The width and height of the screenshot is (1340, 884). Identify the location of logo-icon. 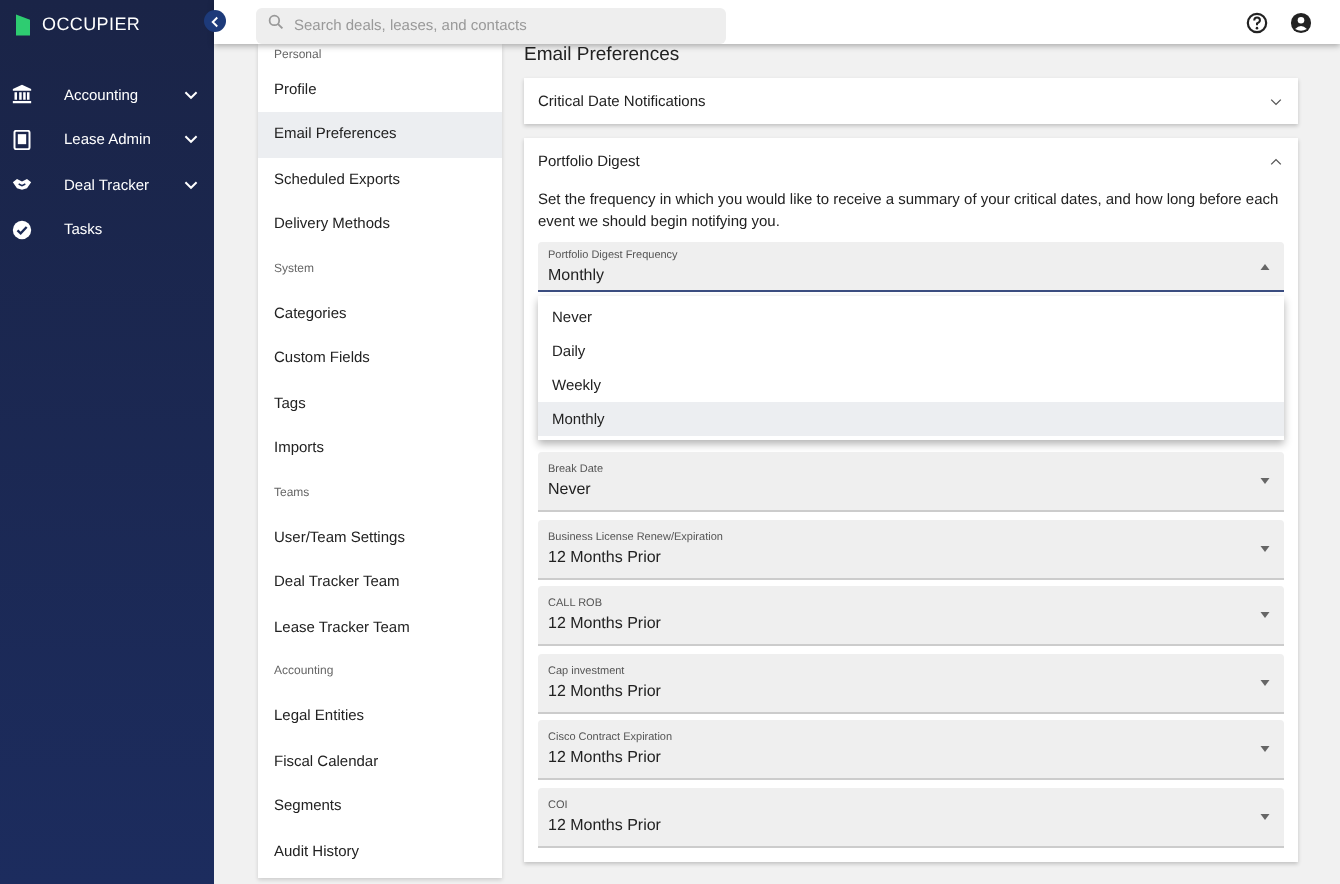
(23, 24).